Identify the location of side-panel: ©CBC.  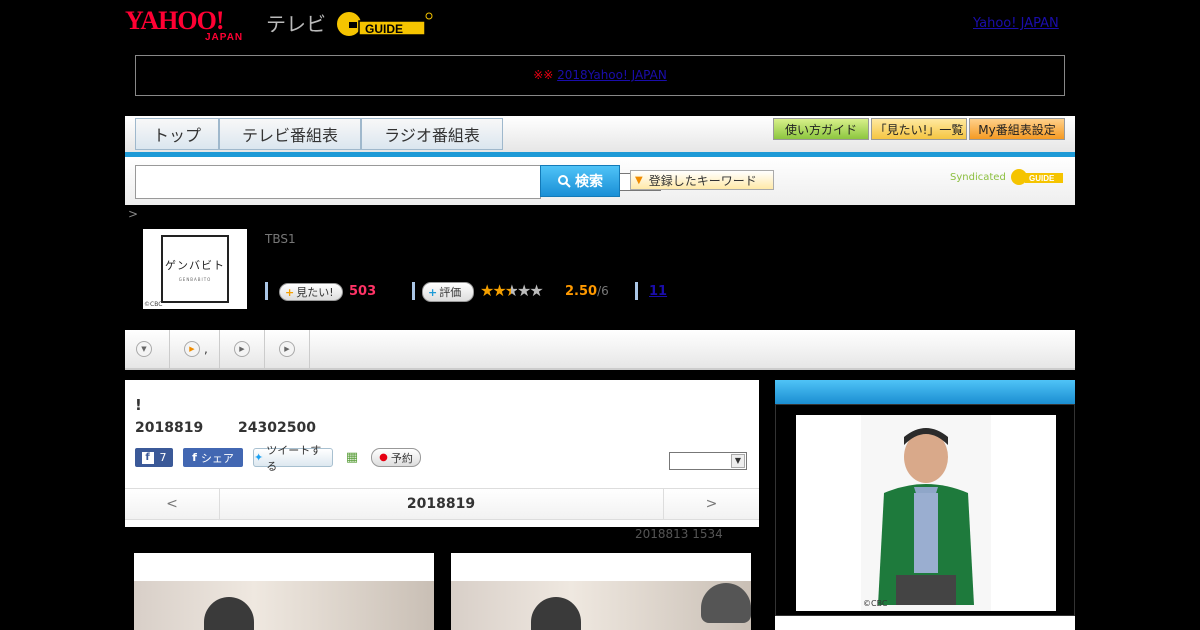
(925, 505).